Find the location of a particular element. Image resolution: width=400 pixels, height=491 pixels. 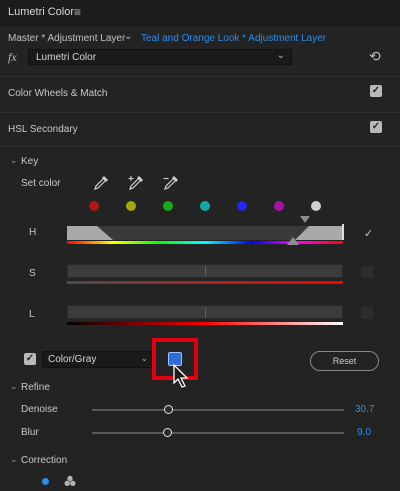

eyedropper-subtract-icon is located at coordinates (171, 183).